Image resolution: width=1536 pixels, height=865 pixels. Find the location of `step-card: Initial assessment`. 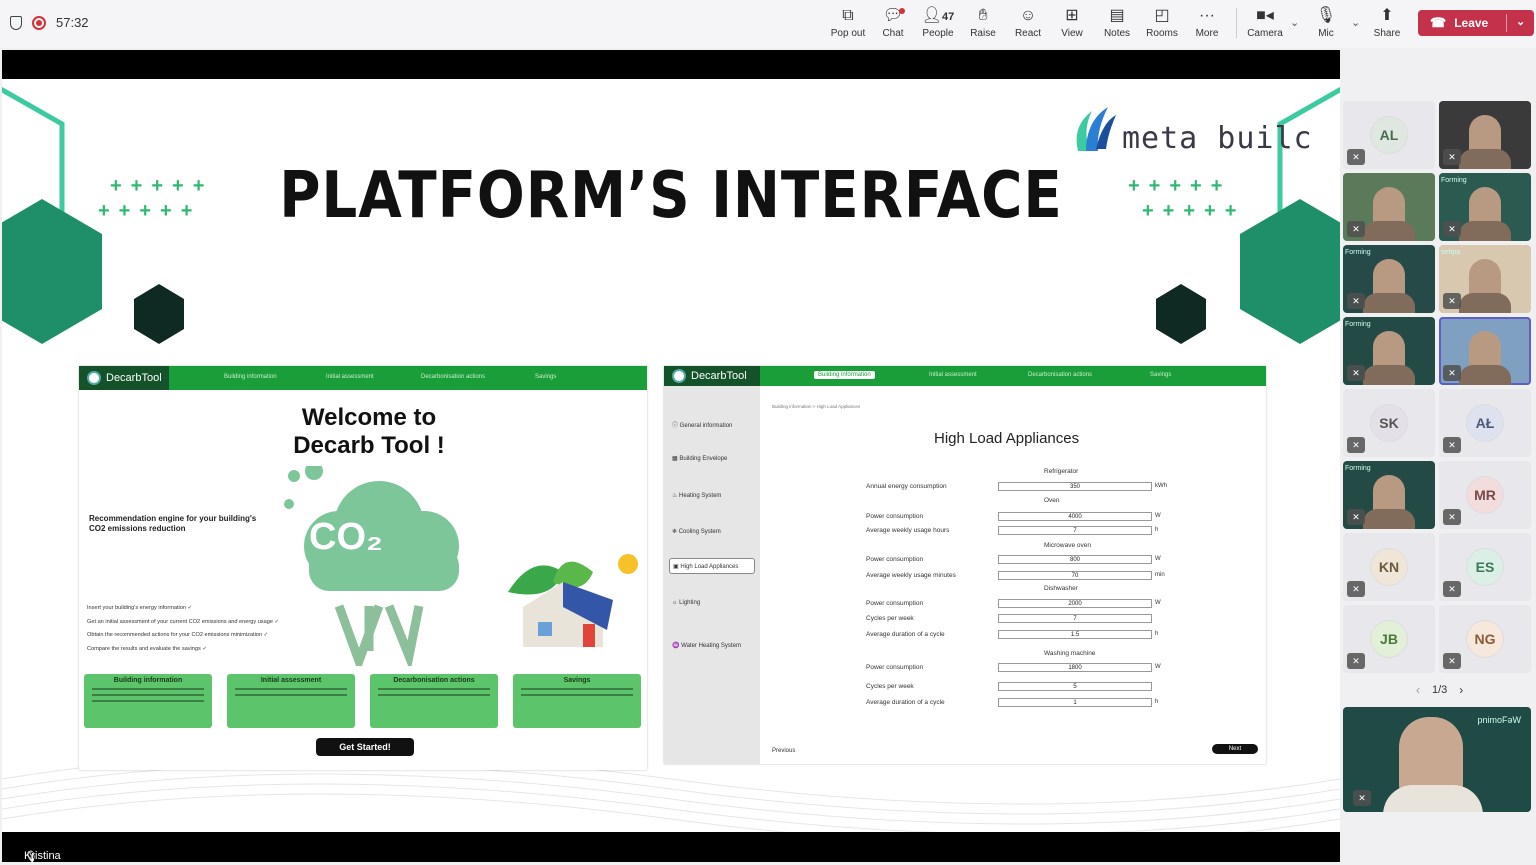

step-card: Initial assessment is located at coordinates (291, 701).